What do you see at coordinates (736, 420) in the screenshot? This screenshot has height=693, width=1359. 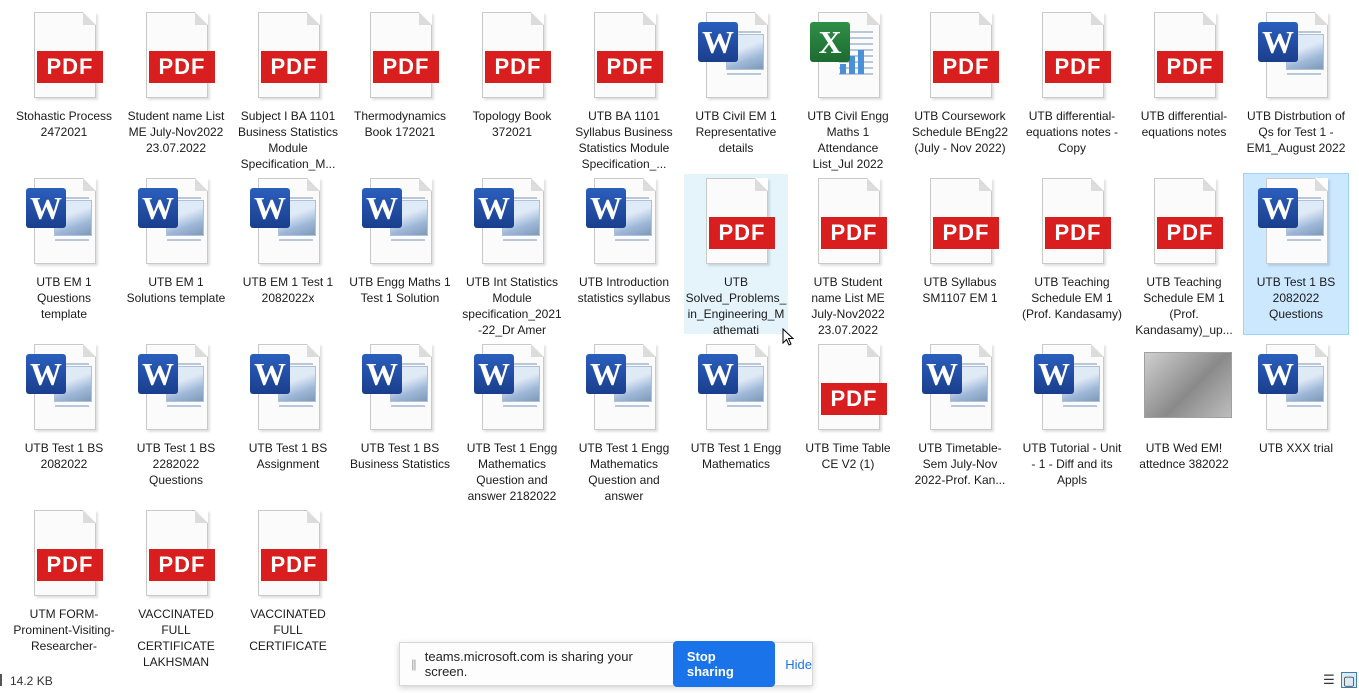 I see `file-item: W UTB Test 1 Engg Mathematics` at bounding box center [736, 420].